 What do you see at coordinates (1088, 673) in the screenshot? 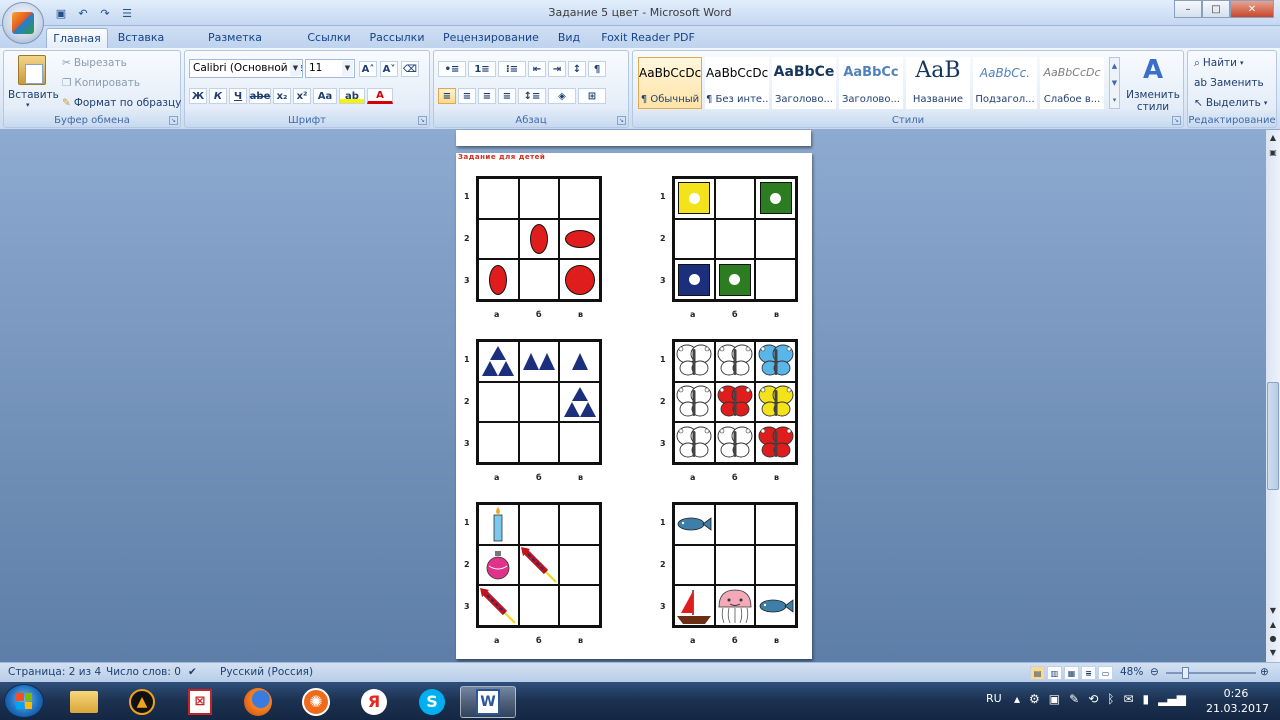
I see `outline-icon: ≡` at bounding box center [1088, 673].